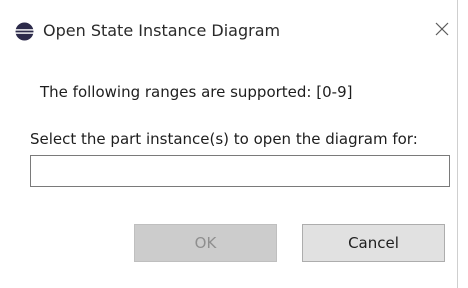 Image resolution: width=468 pixels, height=288 pixels. What do you see at coordinates (24, 31) in the screenshot?
I see `eclipse-icon` at bounding box center [24, 31].